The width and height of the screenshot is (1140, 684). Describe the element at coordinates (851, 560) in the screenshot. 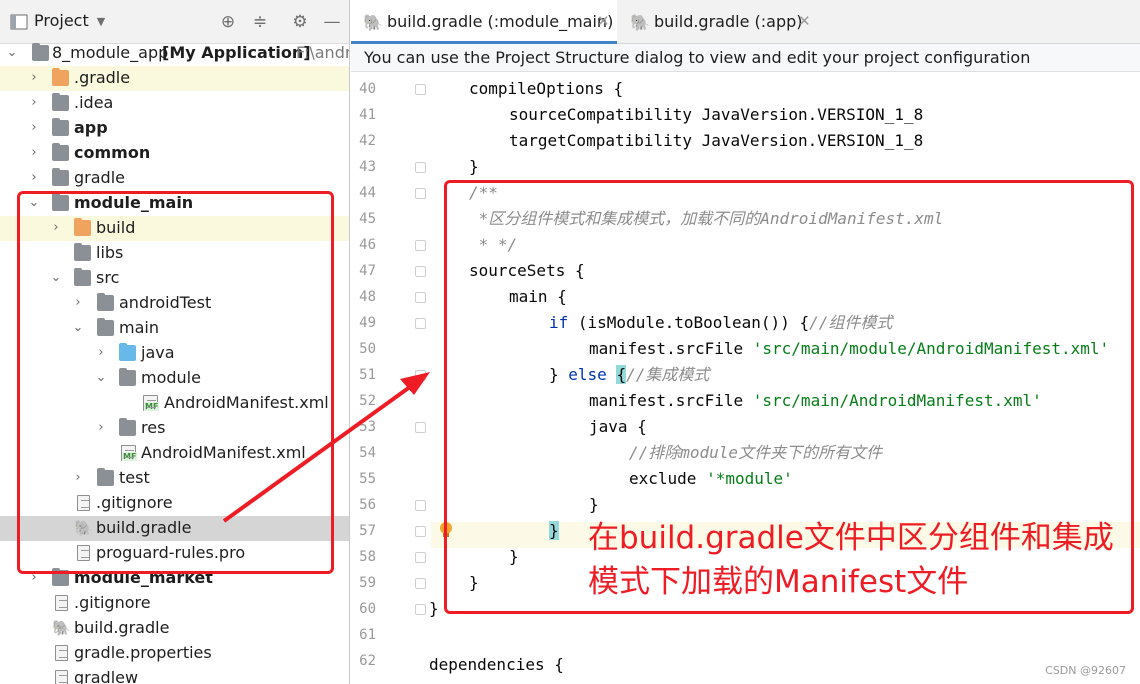

I see `annotation-text: 在build.gradle文件中区分组件和集成模式下加载的Manifest文件` at that location.